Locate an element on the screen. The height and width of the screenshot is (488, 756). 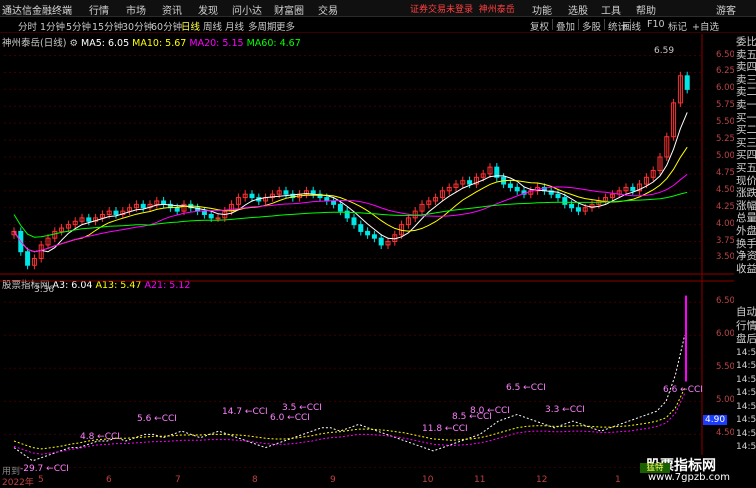
app-title: 通达信金融终端 is located at coordinates (37, 11).